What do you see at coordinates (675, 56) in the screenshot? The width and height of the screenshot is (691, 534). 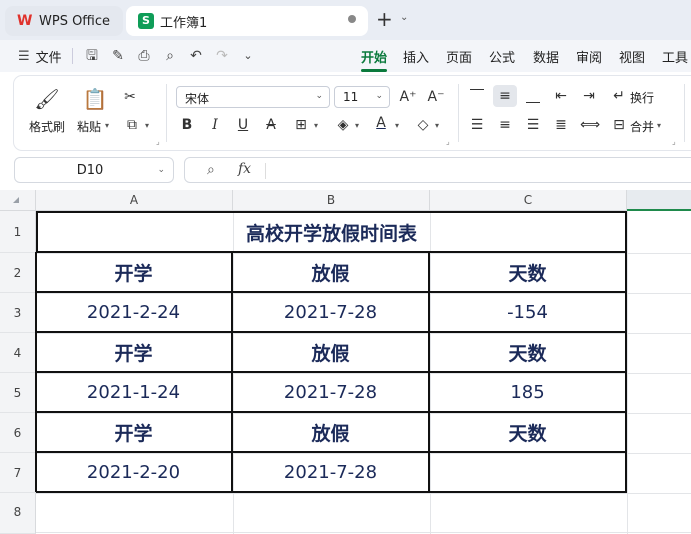 I see `tab-tools: 工具` at bounding box center [675, 56].